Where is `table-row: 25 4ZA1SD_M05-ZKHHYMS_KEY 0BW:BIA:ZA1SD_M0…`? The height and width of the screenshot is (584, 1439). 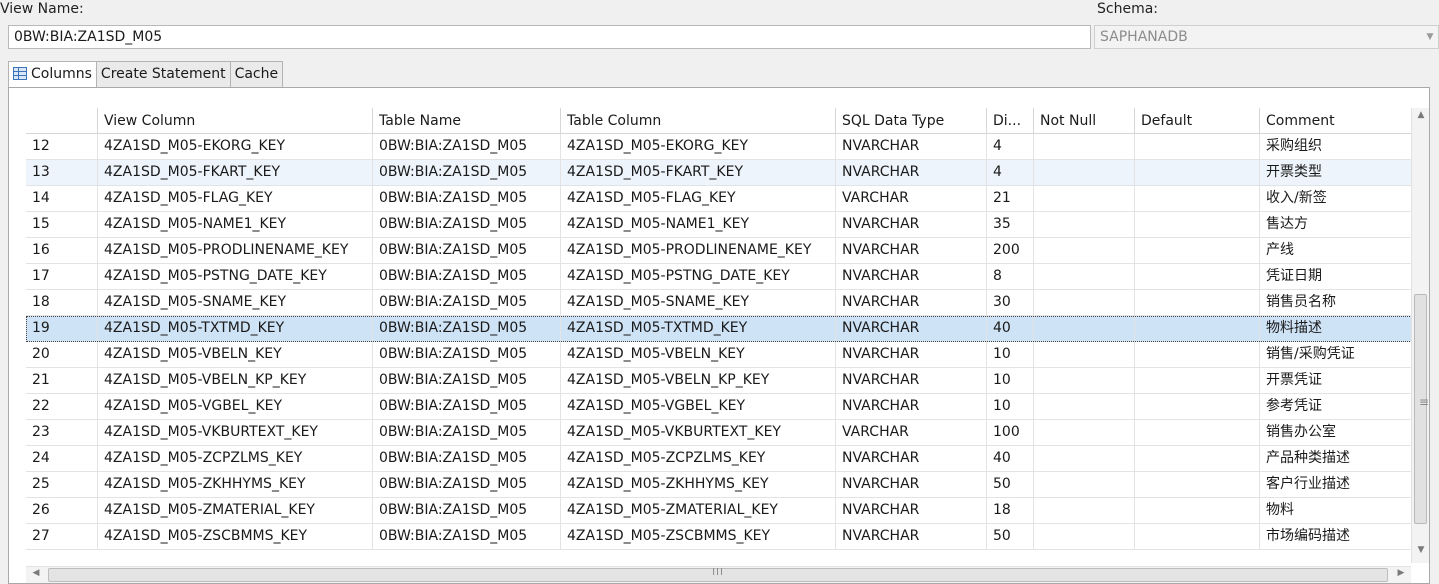
table-row: 25 4ZA1SD_M05-ZKHHYMS_KEY 0BW:BIA:ZA1SD_M0… is located at coordinates (723, 485).